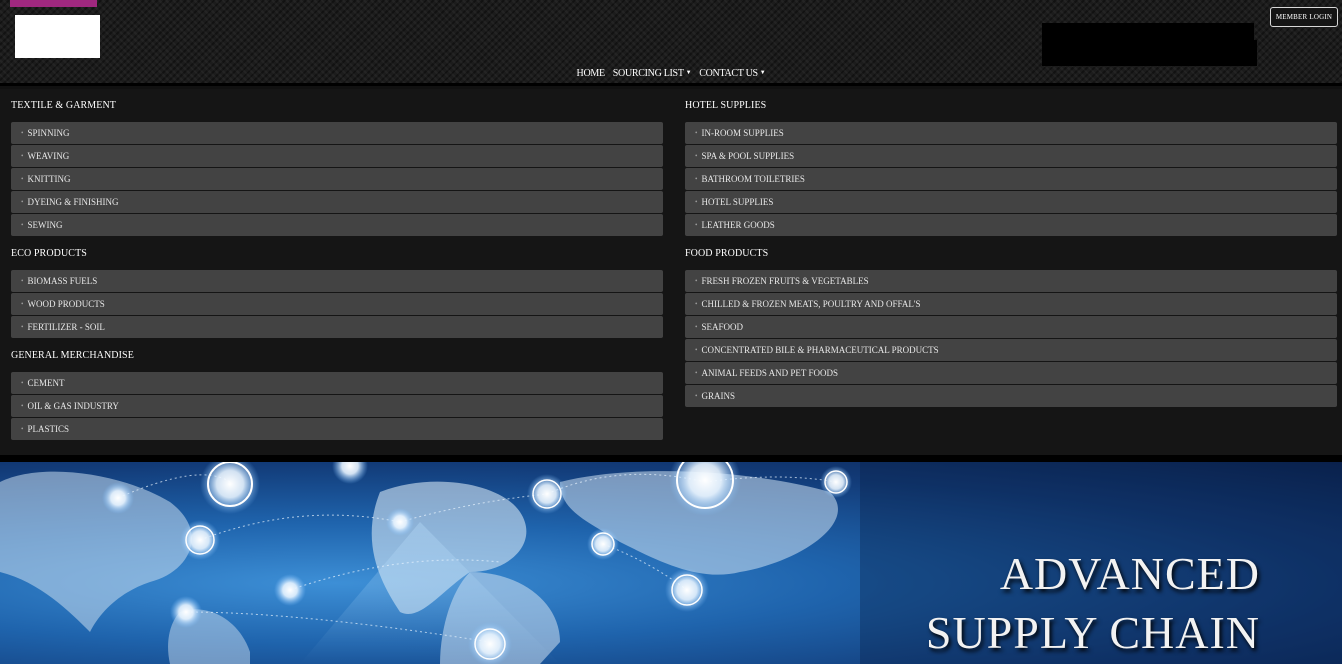 The height and width of the screenshot is (664, 1342). I want to click on menu-item-label: ANIMAL FEEDS AND PET FOODS, so click(769, 373).